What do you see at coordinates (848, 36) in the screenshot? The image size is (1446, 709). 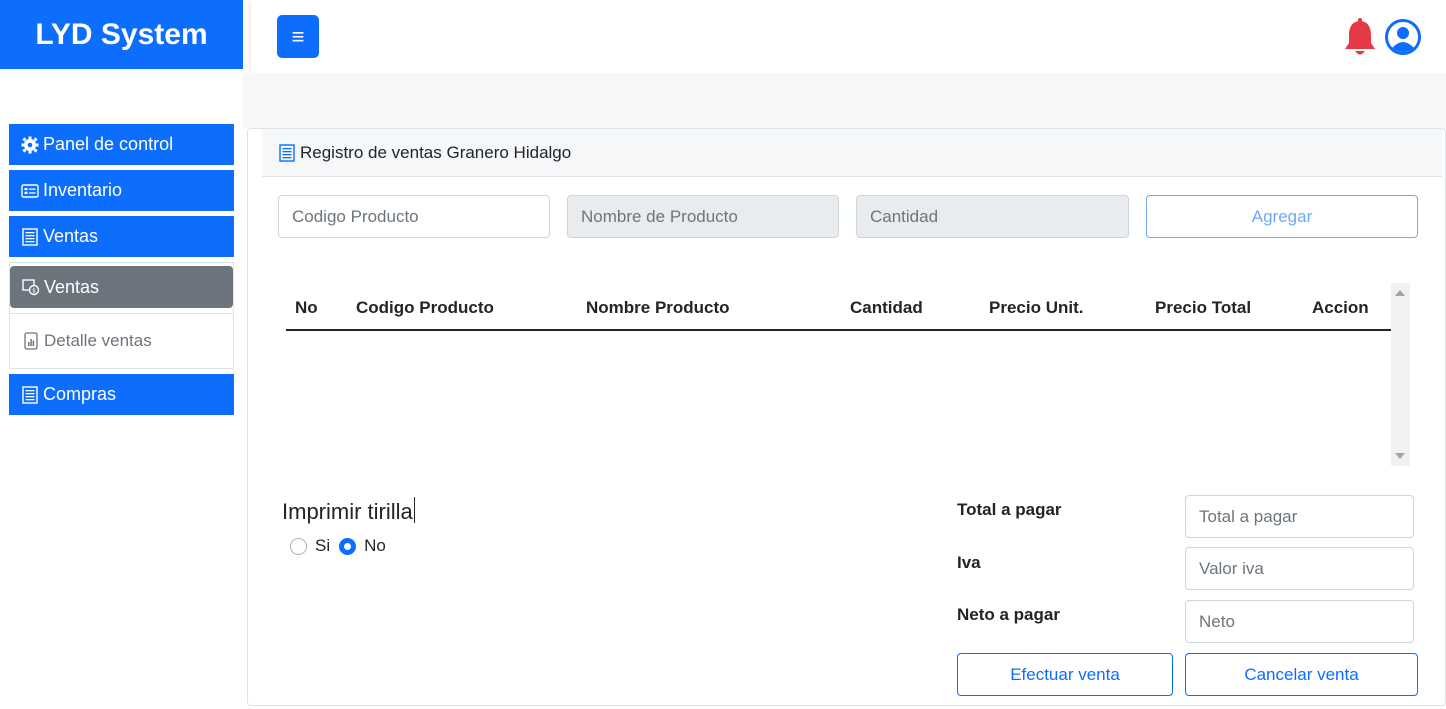 I see `top-navbar: ≡` at bounding box center [848, 36].